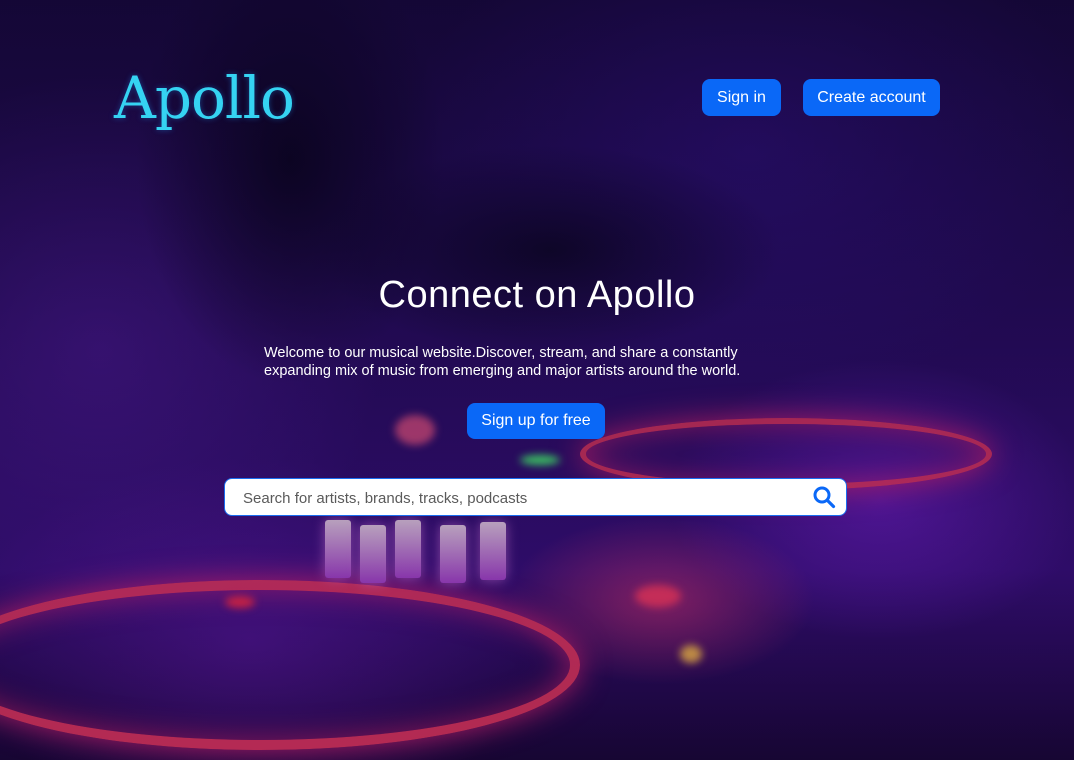 This screenshot has height=760, width=1074. I want to click on page-title: Connect on Apollo, so click(537, 295).